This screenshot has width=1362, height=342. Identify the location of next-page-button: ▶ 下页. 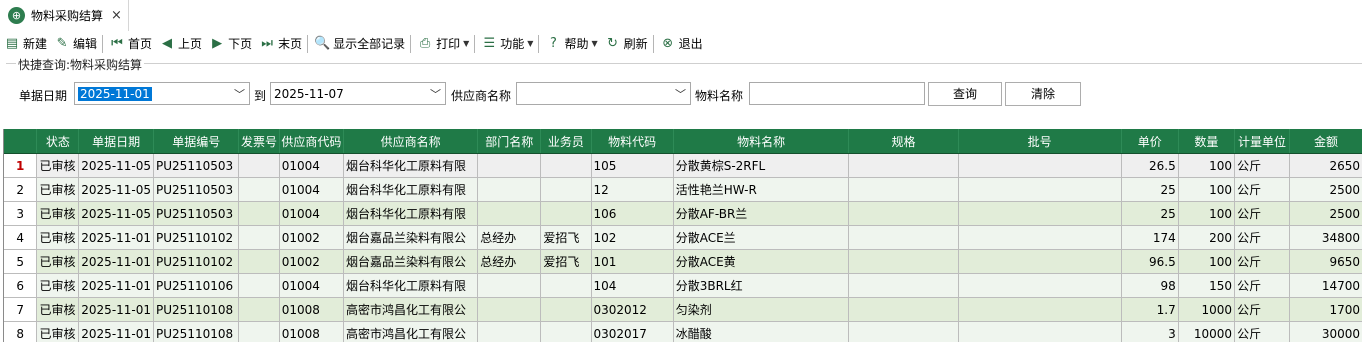
(230, 43).